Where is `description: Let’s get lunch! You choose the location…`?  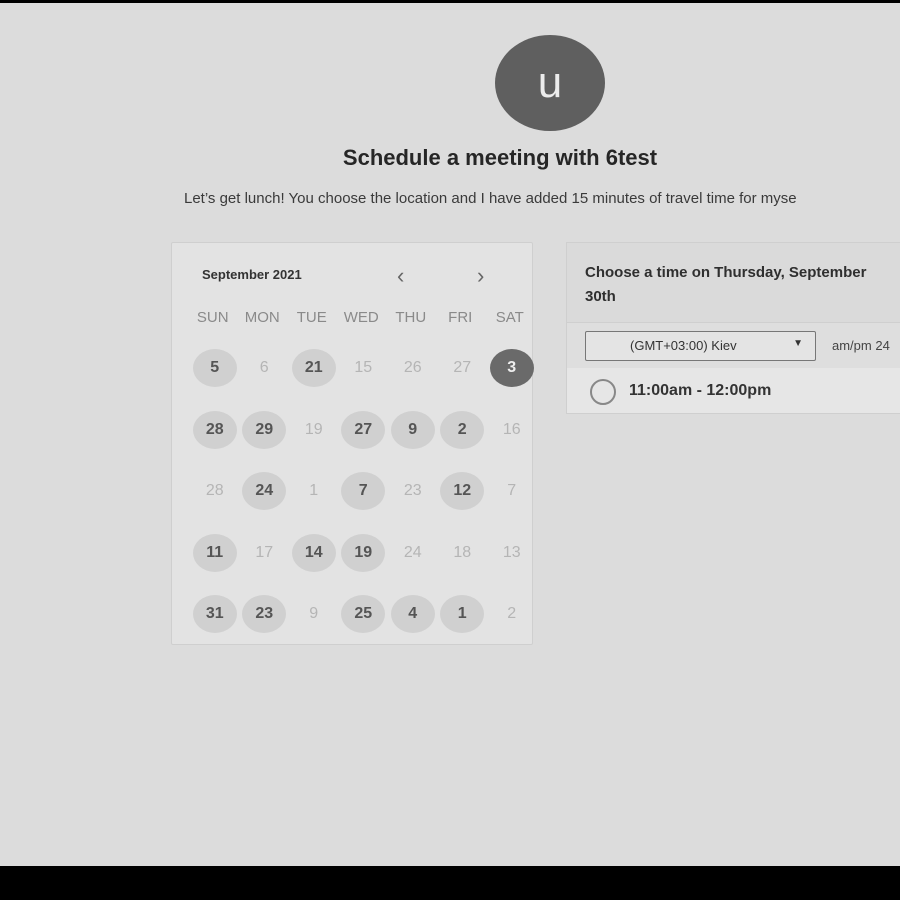
description: Let’s get lunch! You choose the location… is located at coordinates (490, 198).